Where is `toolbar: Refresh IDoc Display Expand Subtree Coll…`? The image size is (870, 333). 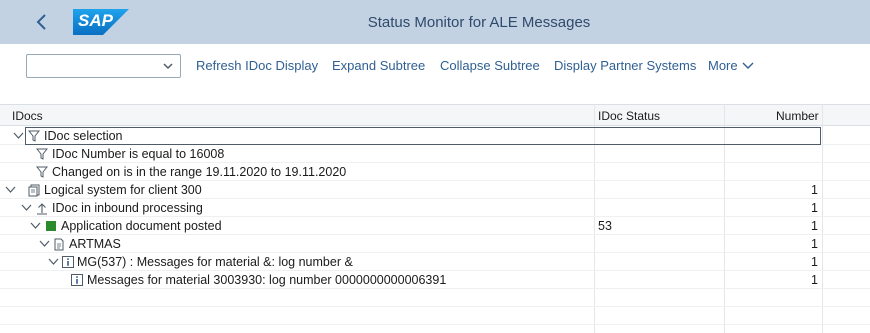 toolbar: Refresh IDoc Display Expand Subtree Coll… is located at coordinates (435, 66).